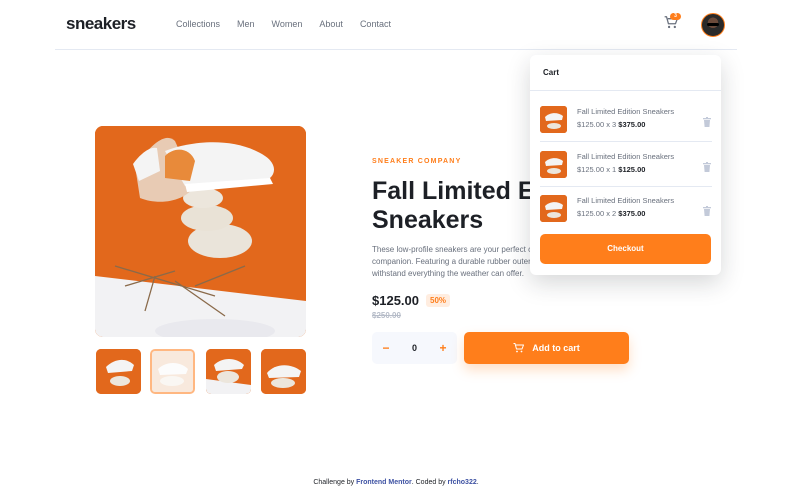  I want to click on quantity-stepper: − 0 +, so click(414, 348).